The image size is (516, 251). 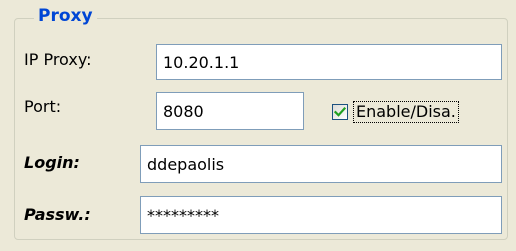 I want to click on ip-proxy-label: IP Proxy:, so click(x=58, y=59).